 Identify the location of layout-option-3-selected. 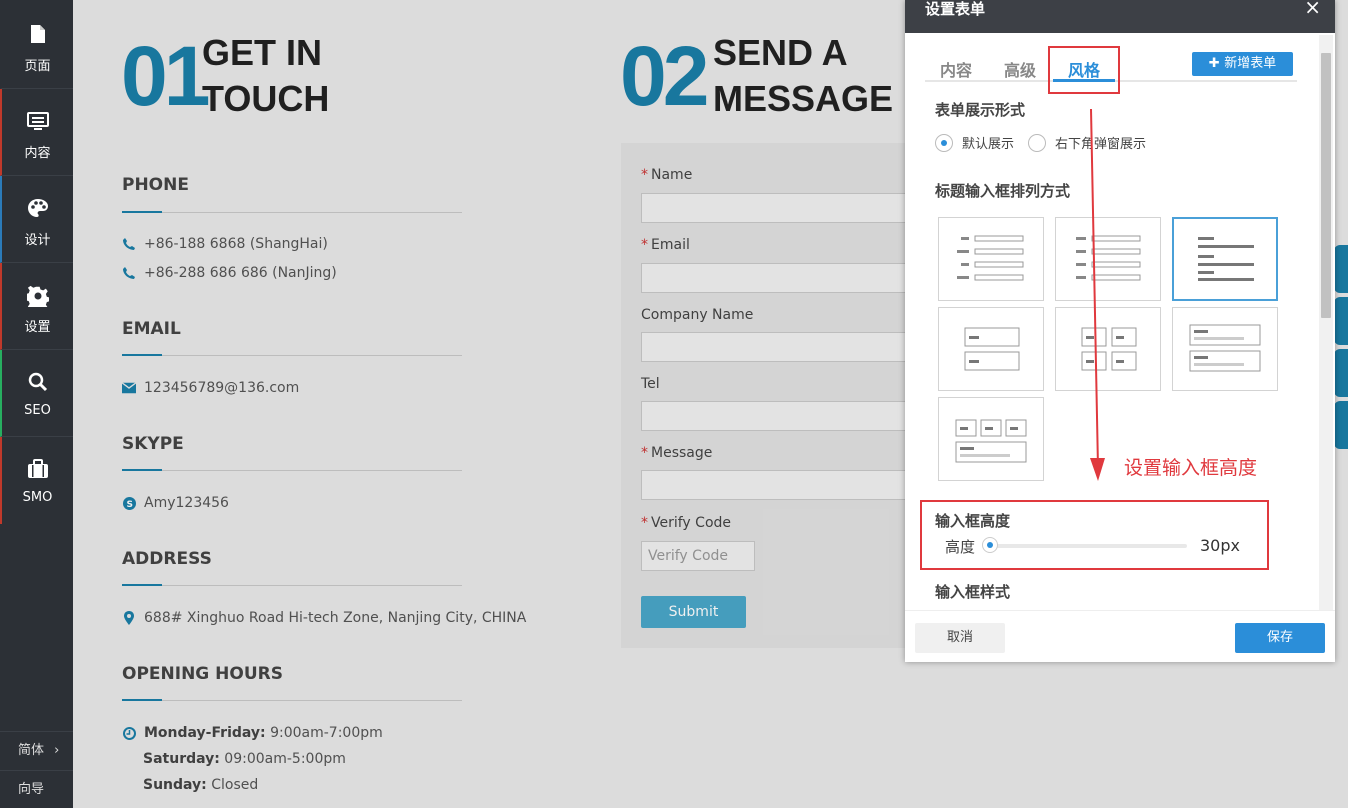
(1225, 259).